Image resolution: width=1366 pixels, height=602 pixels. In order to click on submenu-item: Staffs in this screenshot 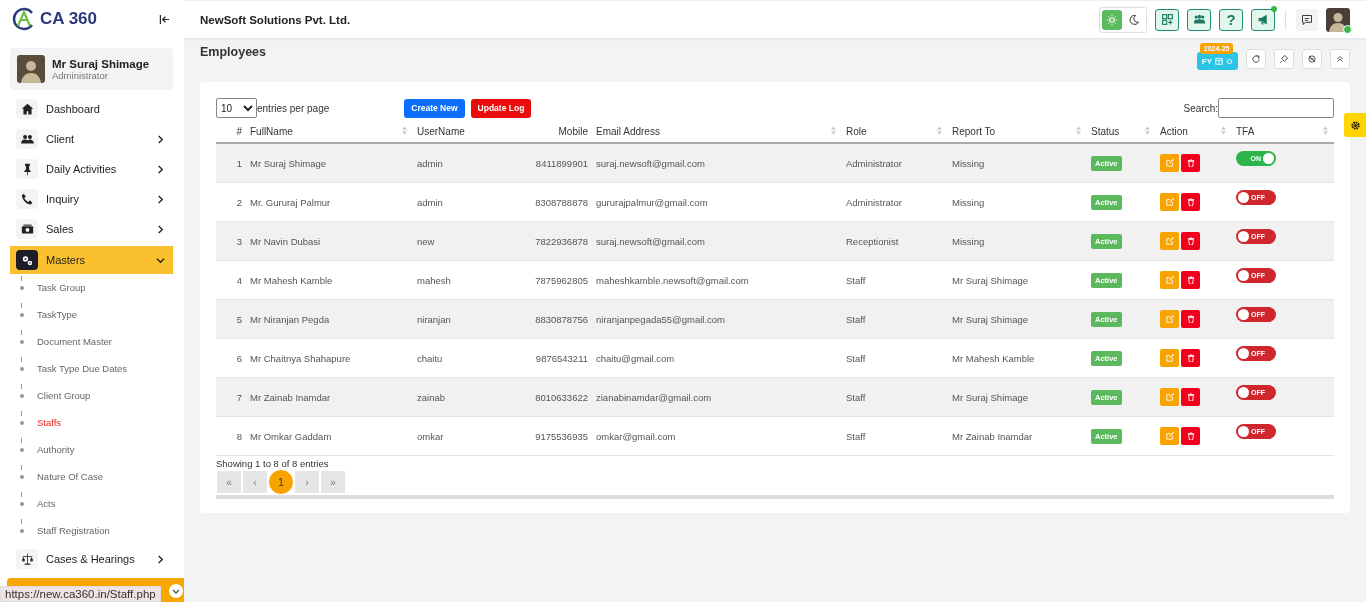, I will do `click(49, 422)`.